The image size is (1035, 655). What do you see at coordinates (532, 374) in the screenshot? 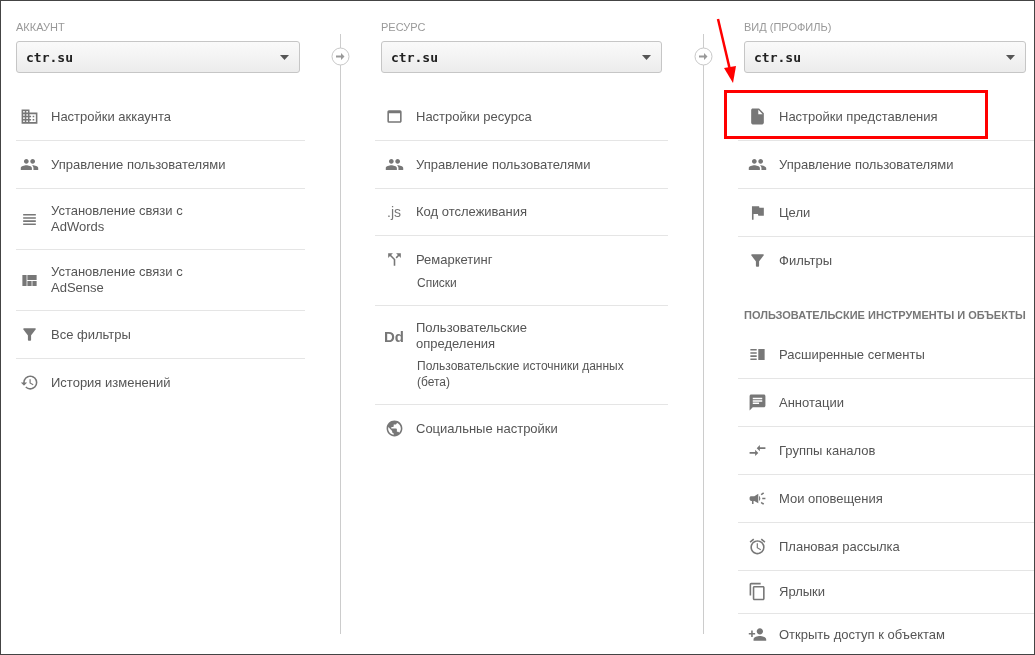
I see `sub-link: Пользовательские источники данных (бета)` at bounding box center [532, 374].